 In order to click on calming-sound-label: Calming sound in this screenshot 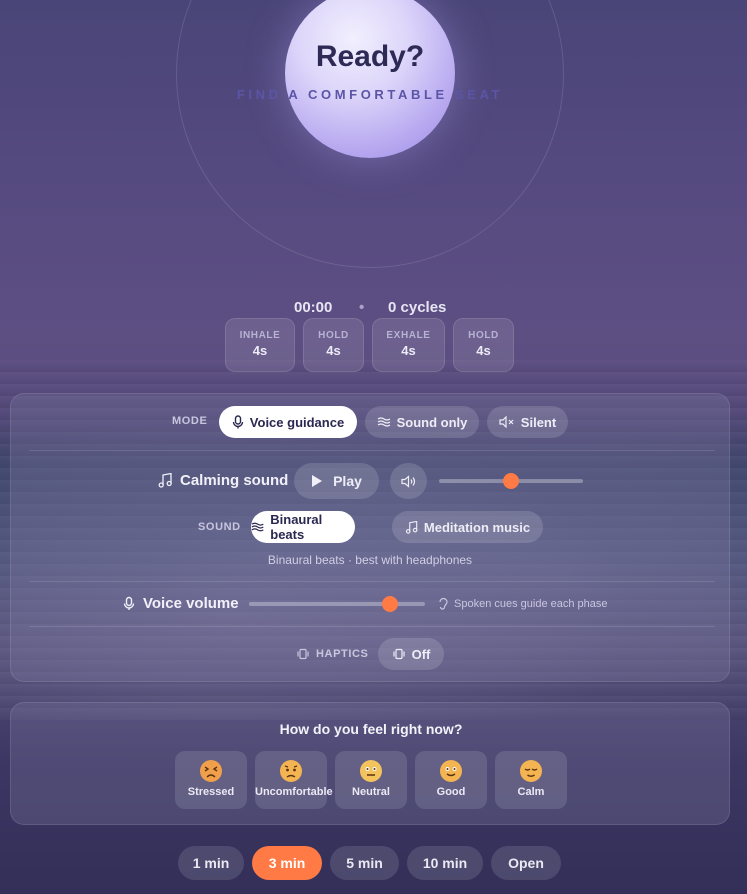, I will do `click(223, 480)`.